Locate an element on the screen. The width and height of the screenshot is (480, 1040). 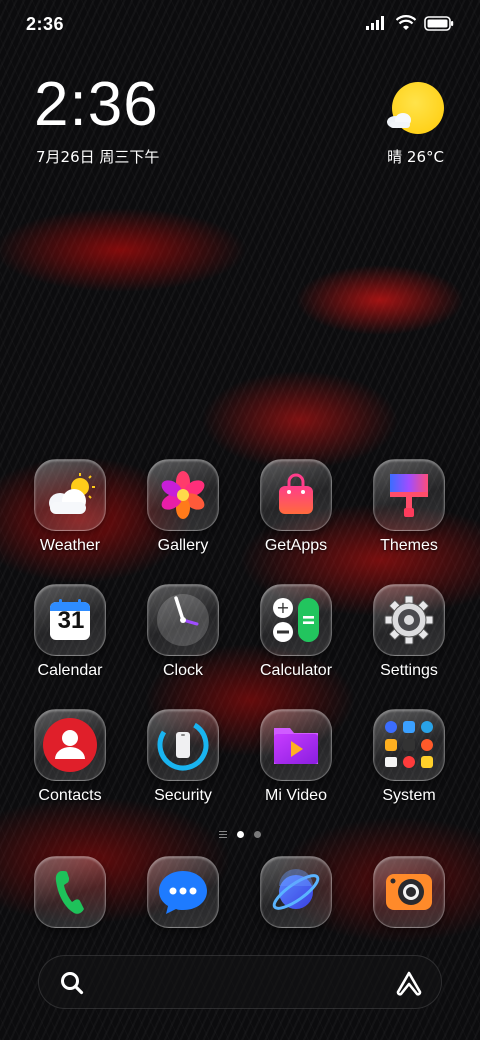
app-gallery: Gallery is located at coordinates (183, 507).